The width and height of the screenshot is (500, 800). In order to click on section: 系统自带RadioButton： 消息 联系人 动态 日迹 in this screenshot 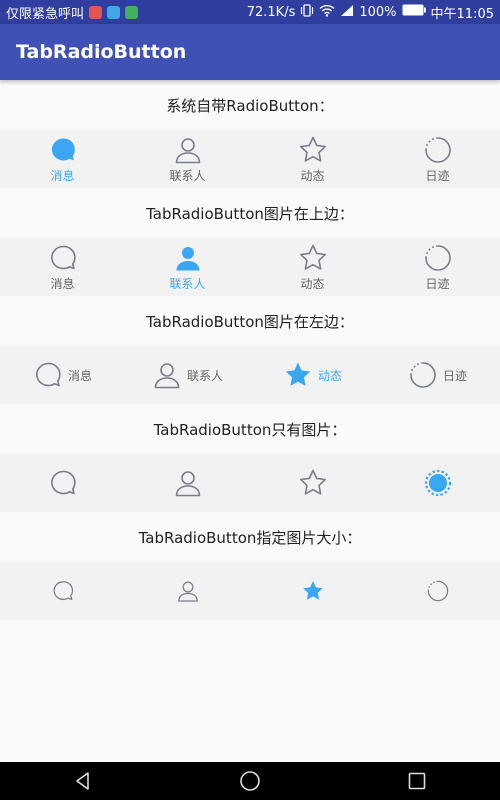, I will do `click(250, 134)`.